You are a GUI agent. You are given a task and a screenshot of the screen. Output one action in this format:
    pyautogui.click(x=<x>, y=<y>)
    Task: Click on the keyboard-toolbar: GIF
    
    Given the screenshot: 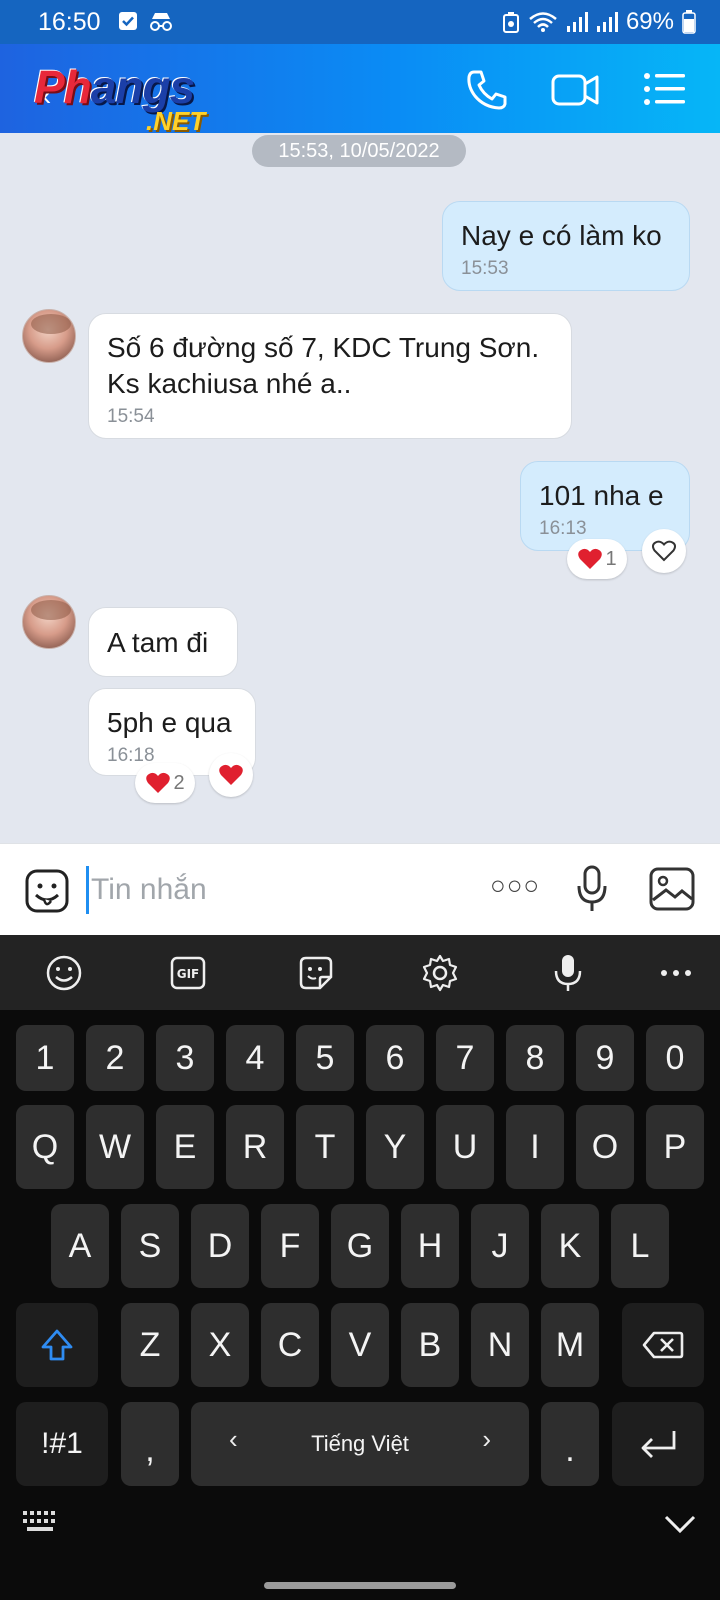 What is the action you would take?
    pyautogui.click(x=360, y=972)
    